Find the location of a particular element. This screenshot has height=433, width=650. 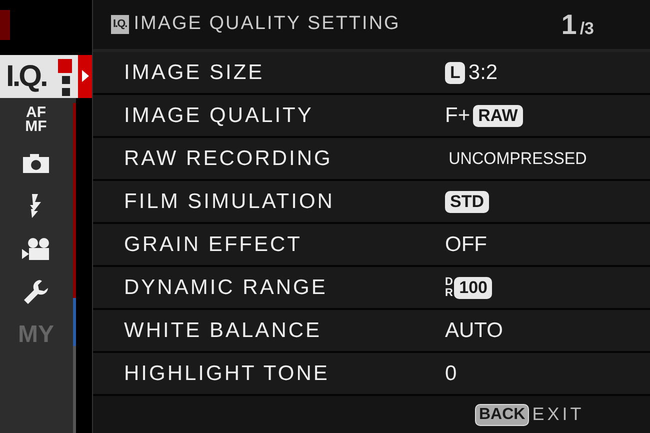

value-badge: L is located at coordinates (455, 73).